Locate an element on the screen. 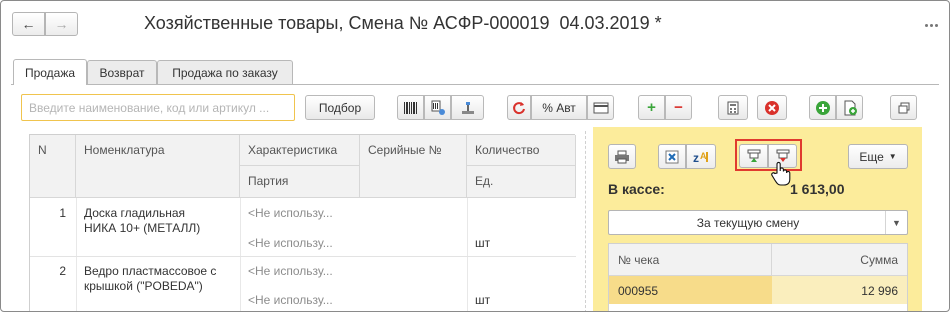 Image resolution: width=950 pixels, height=312 pixels. scanner-button is located at coordinates (437, 107).